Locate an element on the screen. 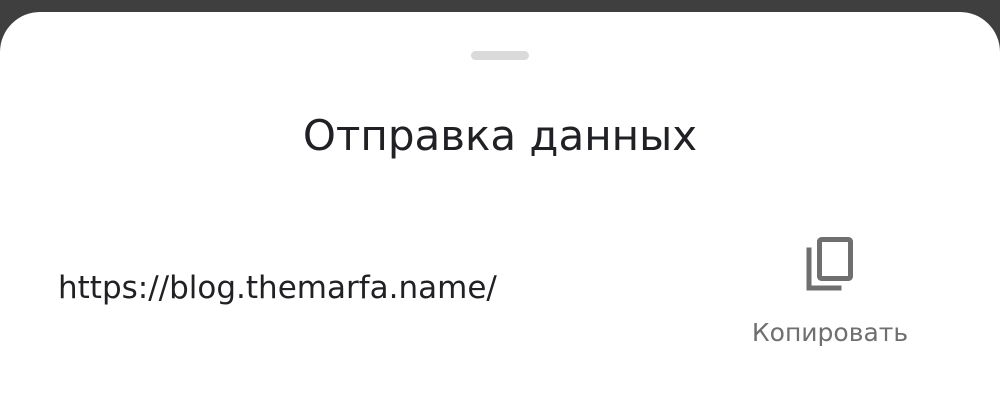  drag-handle is located at coordinates (500, 55).